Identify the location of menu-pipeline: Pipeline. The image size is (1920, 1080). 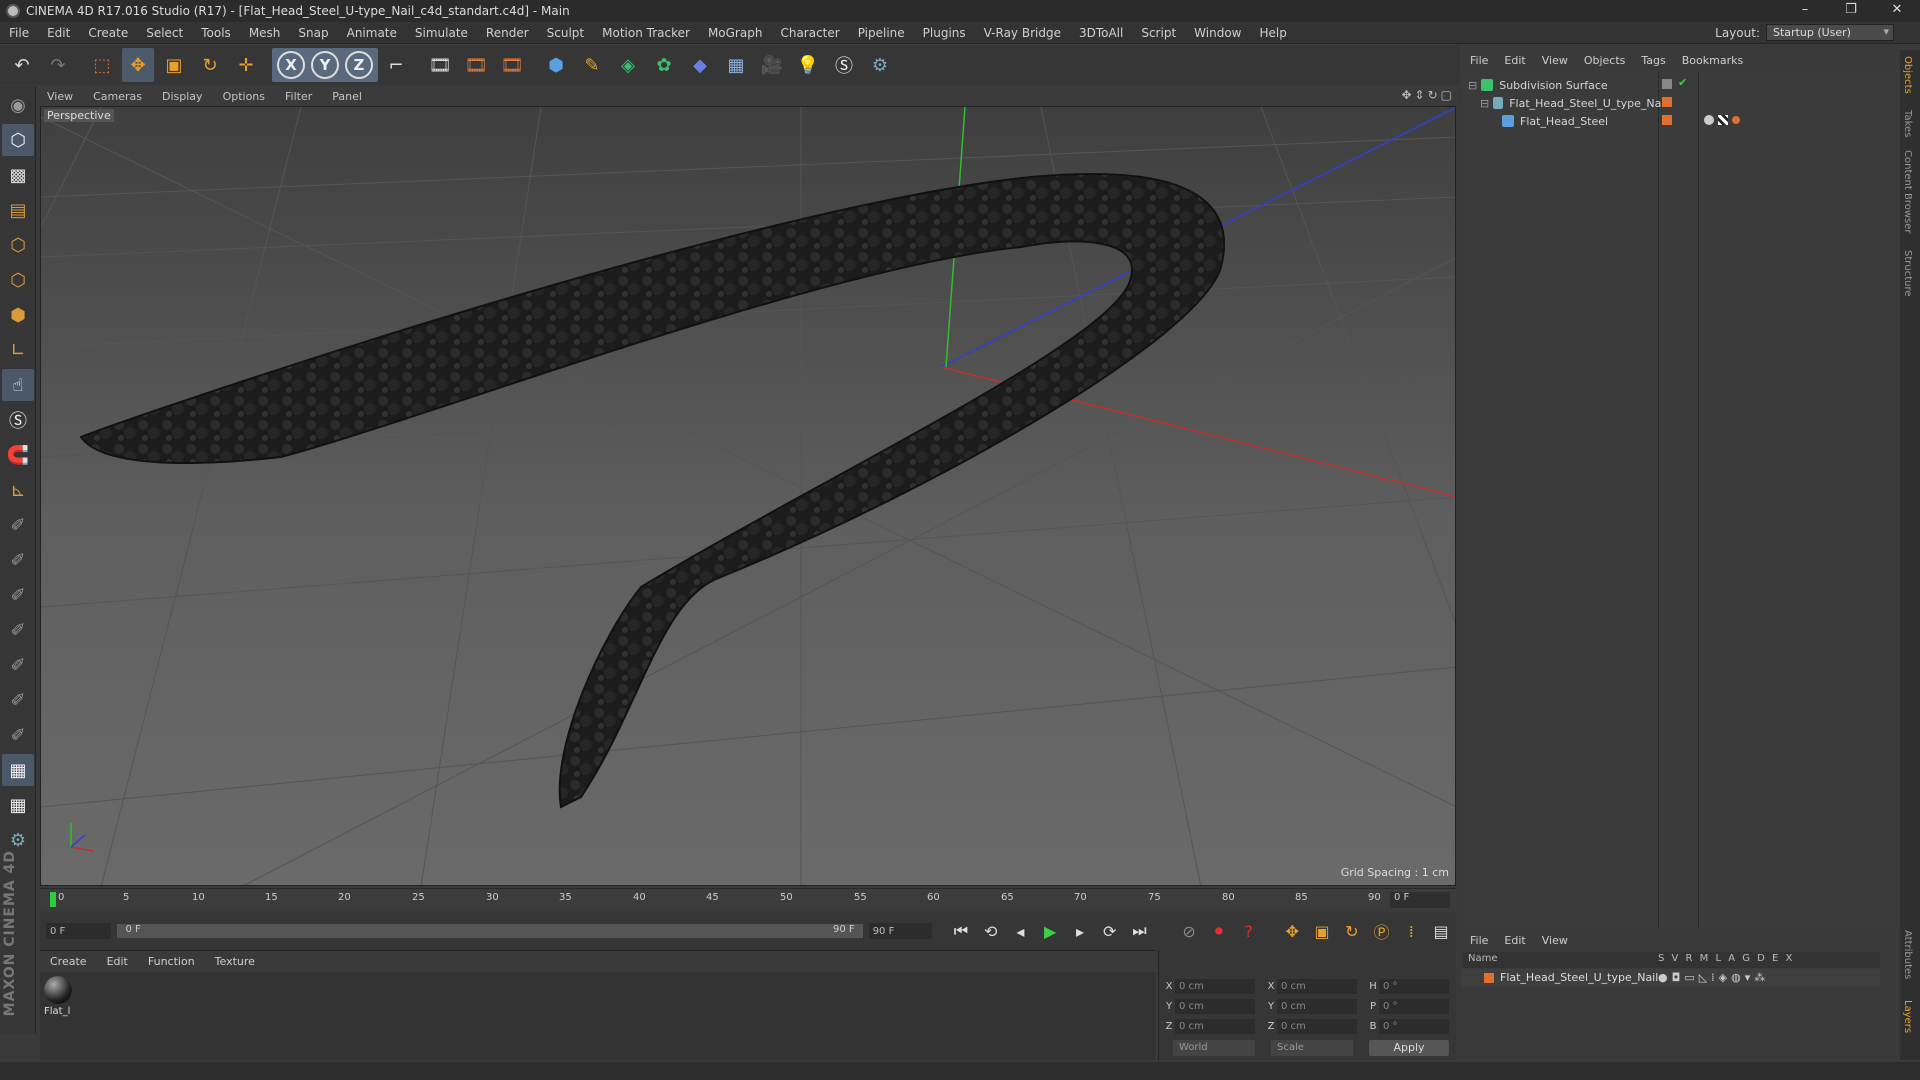
(881, 33).